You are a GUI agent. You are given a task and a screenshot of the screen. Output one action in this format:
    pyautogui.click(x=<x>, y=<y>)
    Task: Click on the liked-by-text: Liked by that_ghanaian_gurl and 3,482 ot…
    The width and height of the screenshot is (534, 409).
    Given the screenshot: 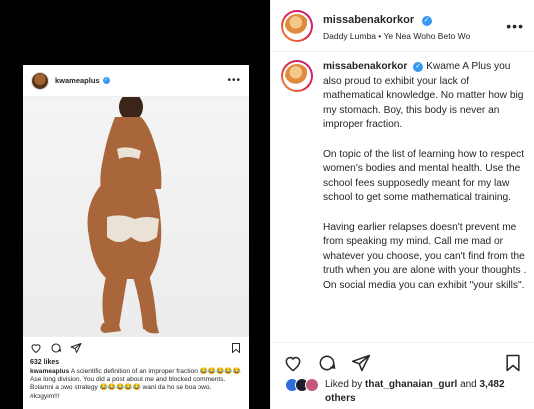 What is the action you would take?
    pyautogui.click(x=425, y=392)
    